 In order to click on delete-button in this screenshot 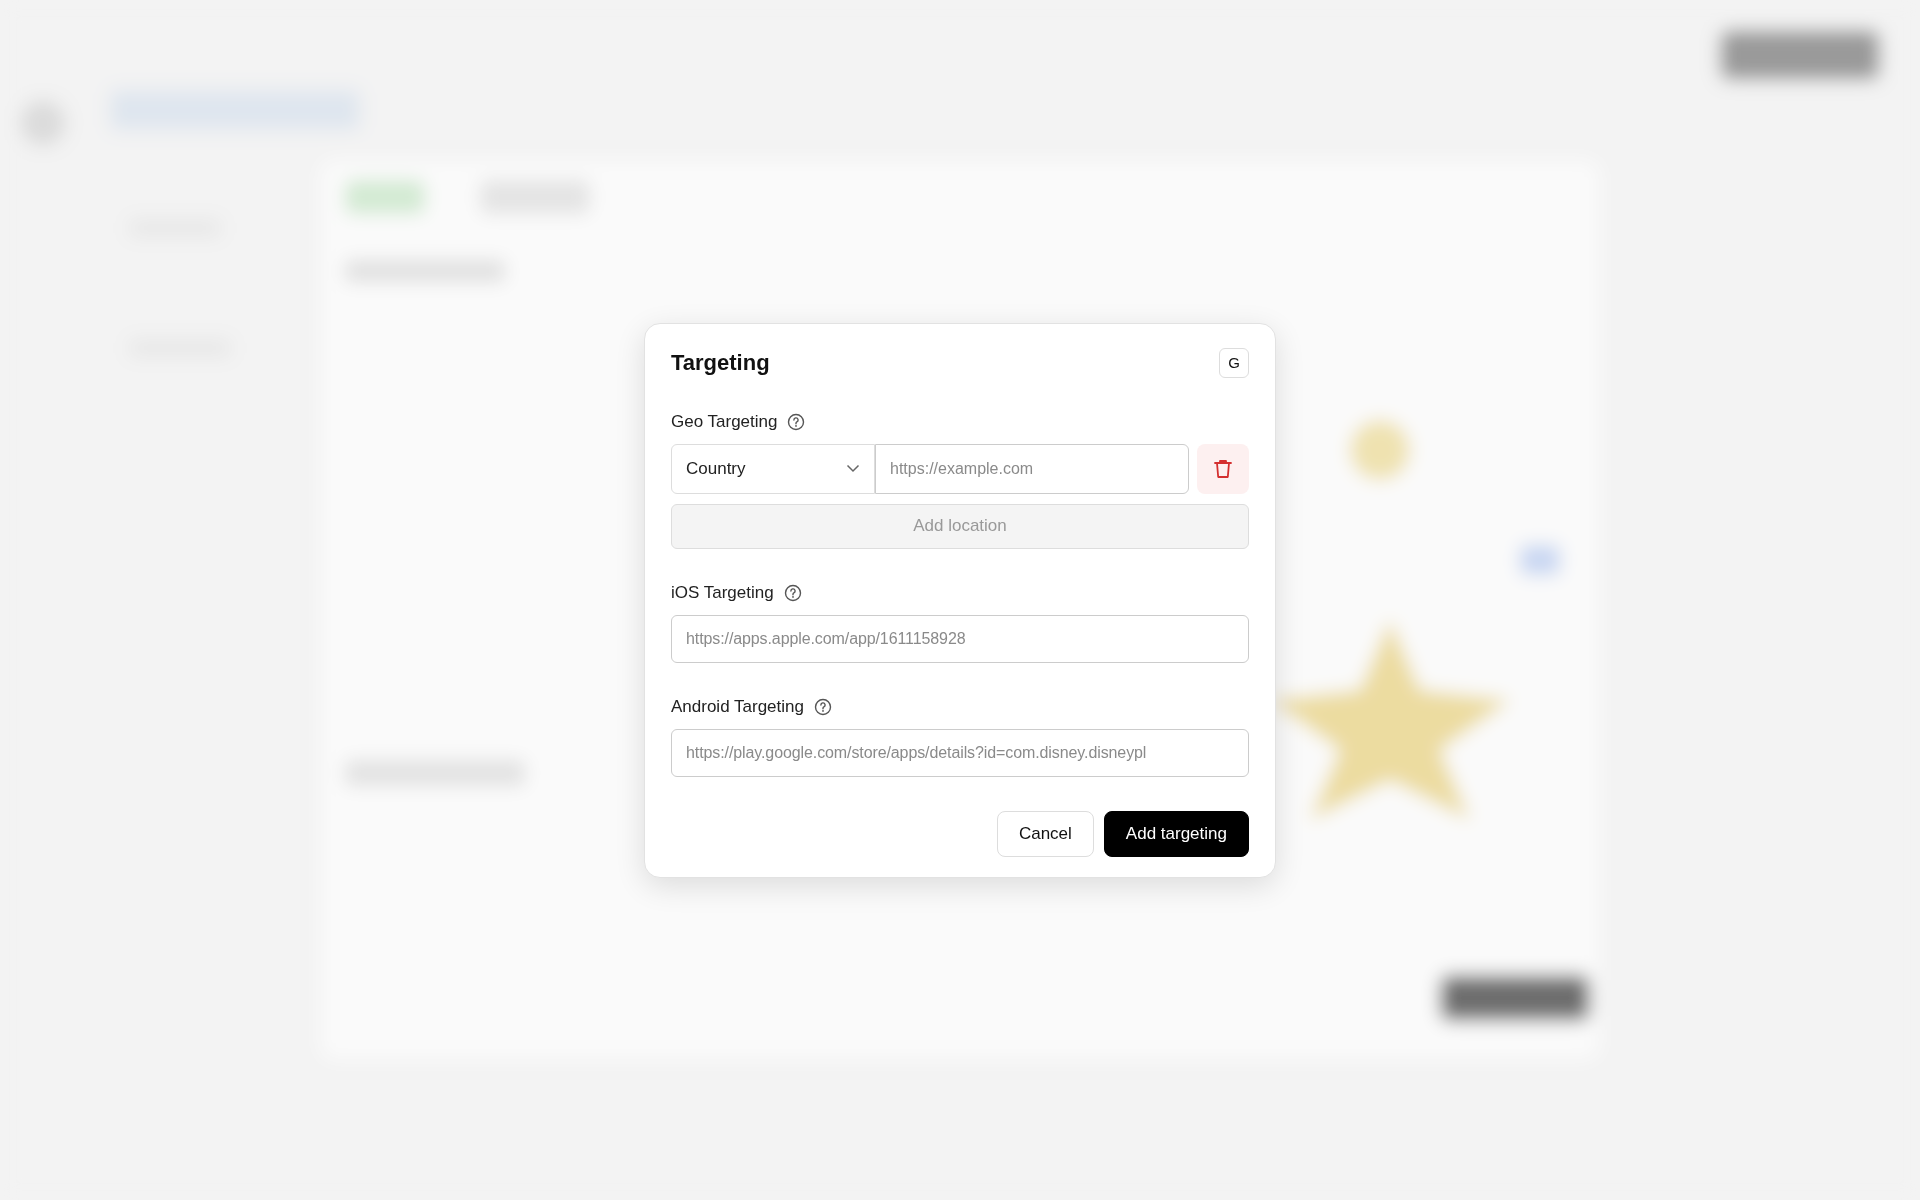, I will do `click(1223, 468)`.